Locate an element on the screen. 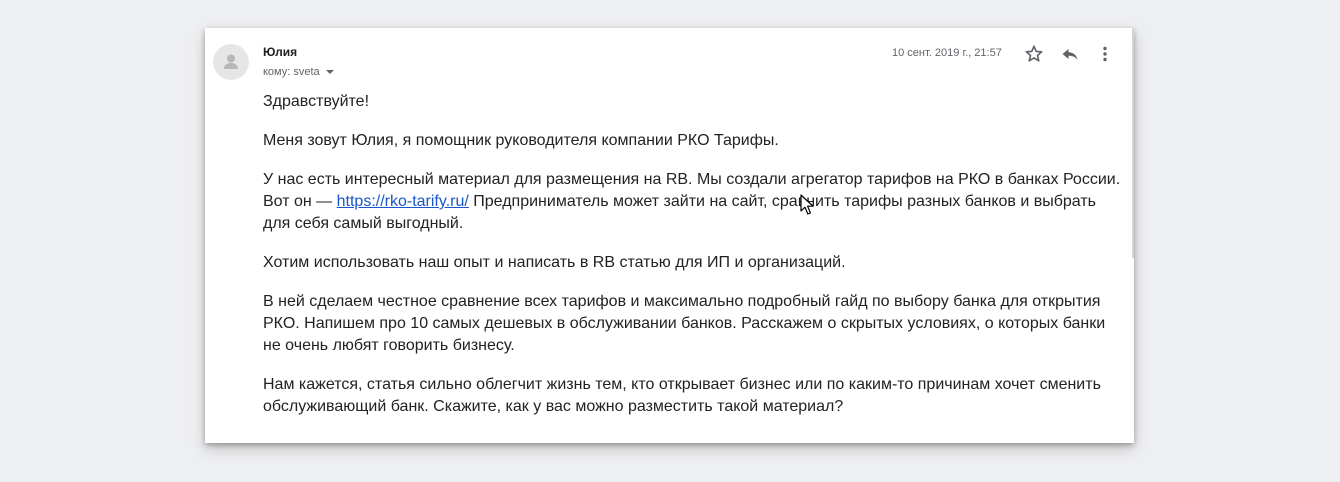  recipient-dropdown: кому: sveta is located at coordinates (298, 72).